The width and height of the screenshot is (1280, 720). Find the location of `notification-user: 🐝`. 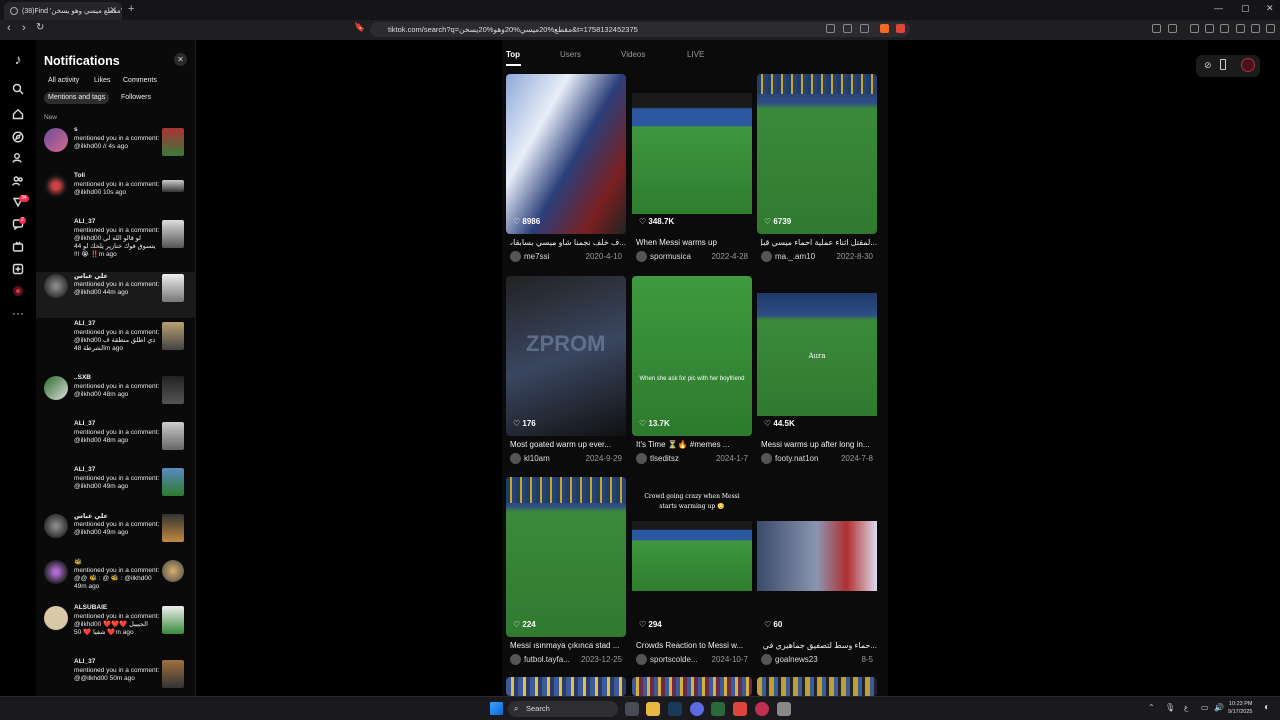

notification-user: 🐝 is located at coordinates (78, 562).